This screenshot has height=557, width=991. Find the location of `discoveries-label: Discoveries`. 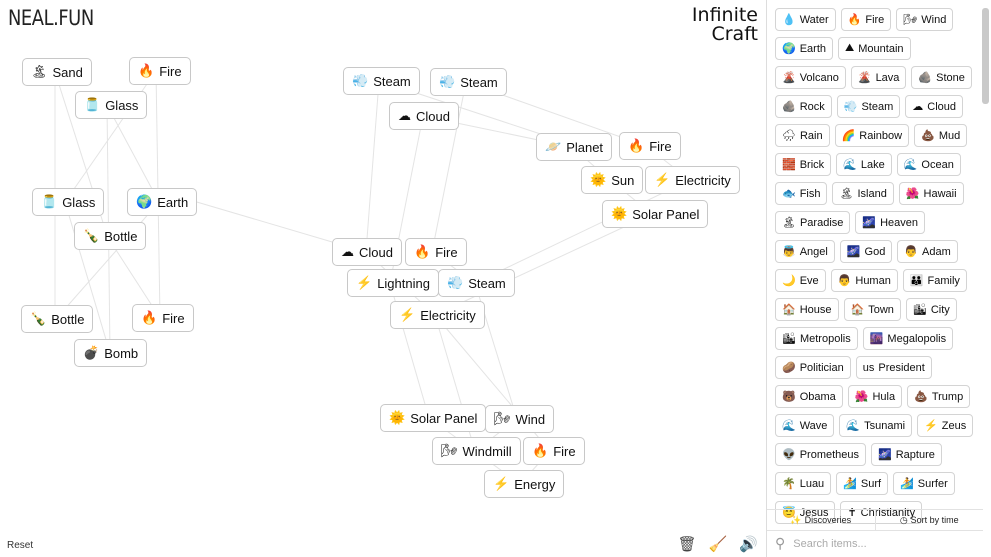

discoveries-label: Discoveries is located at coordinates (828, 520).